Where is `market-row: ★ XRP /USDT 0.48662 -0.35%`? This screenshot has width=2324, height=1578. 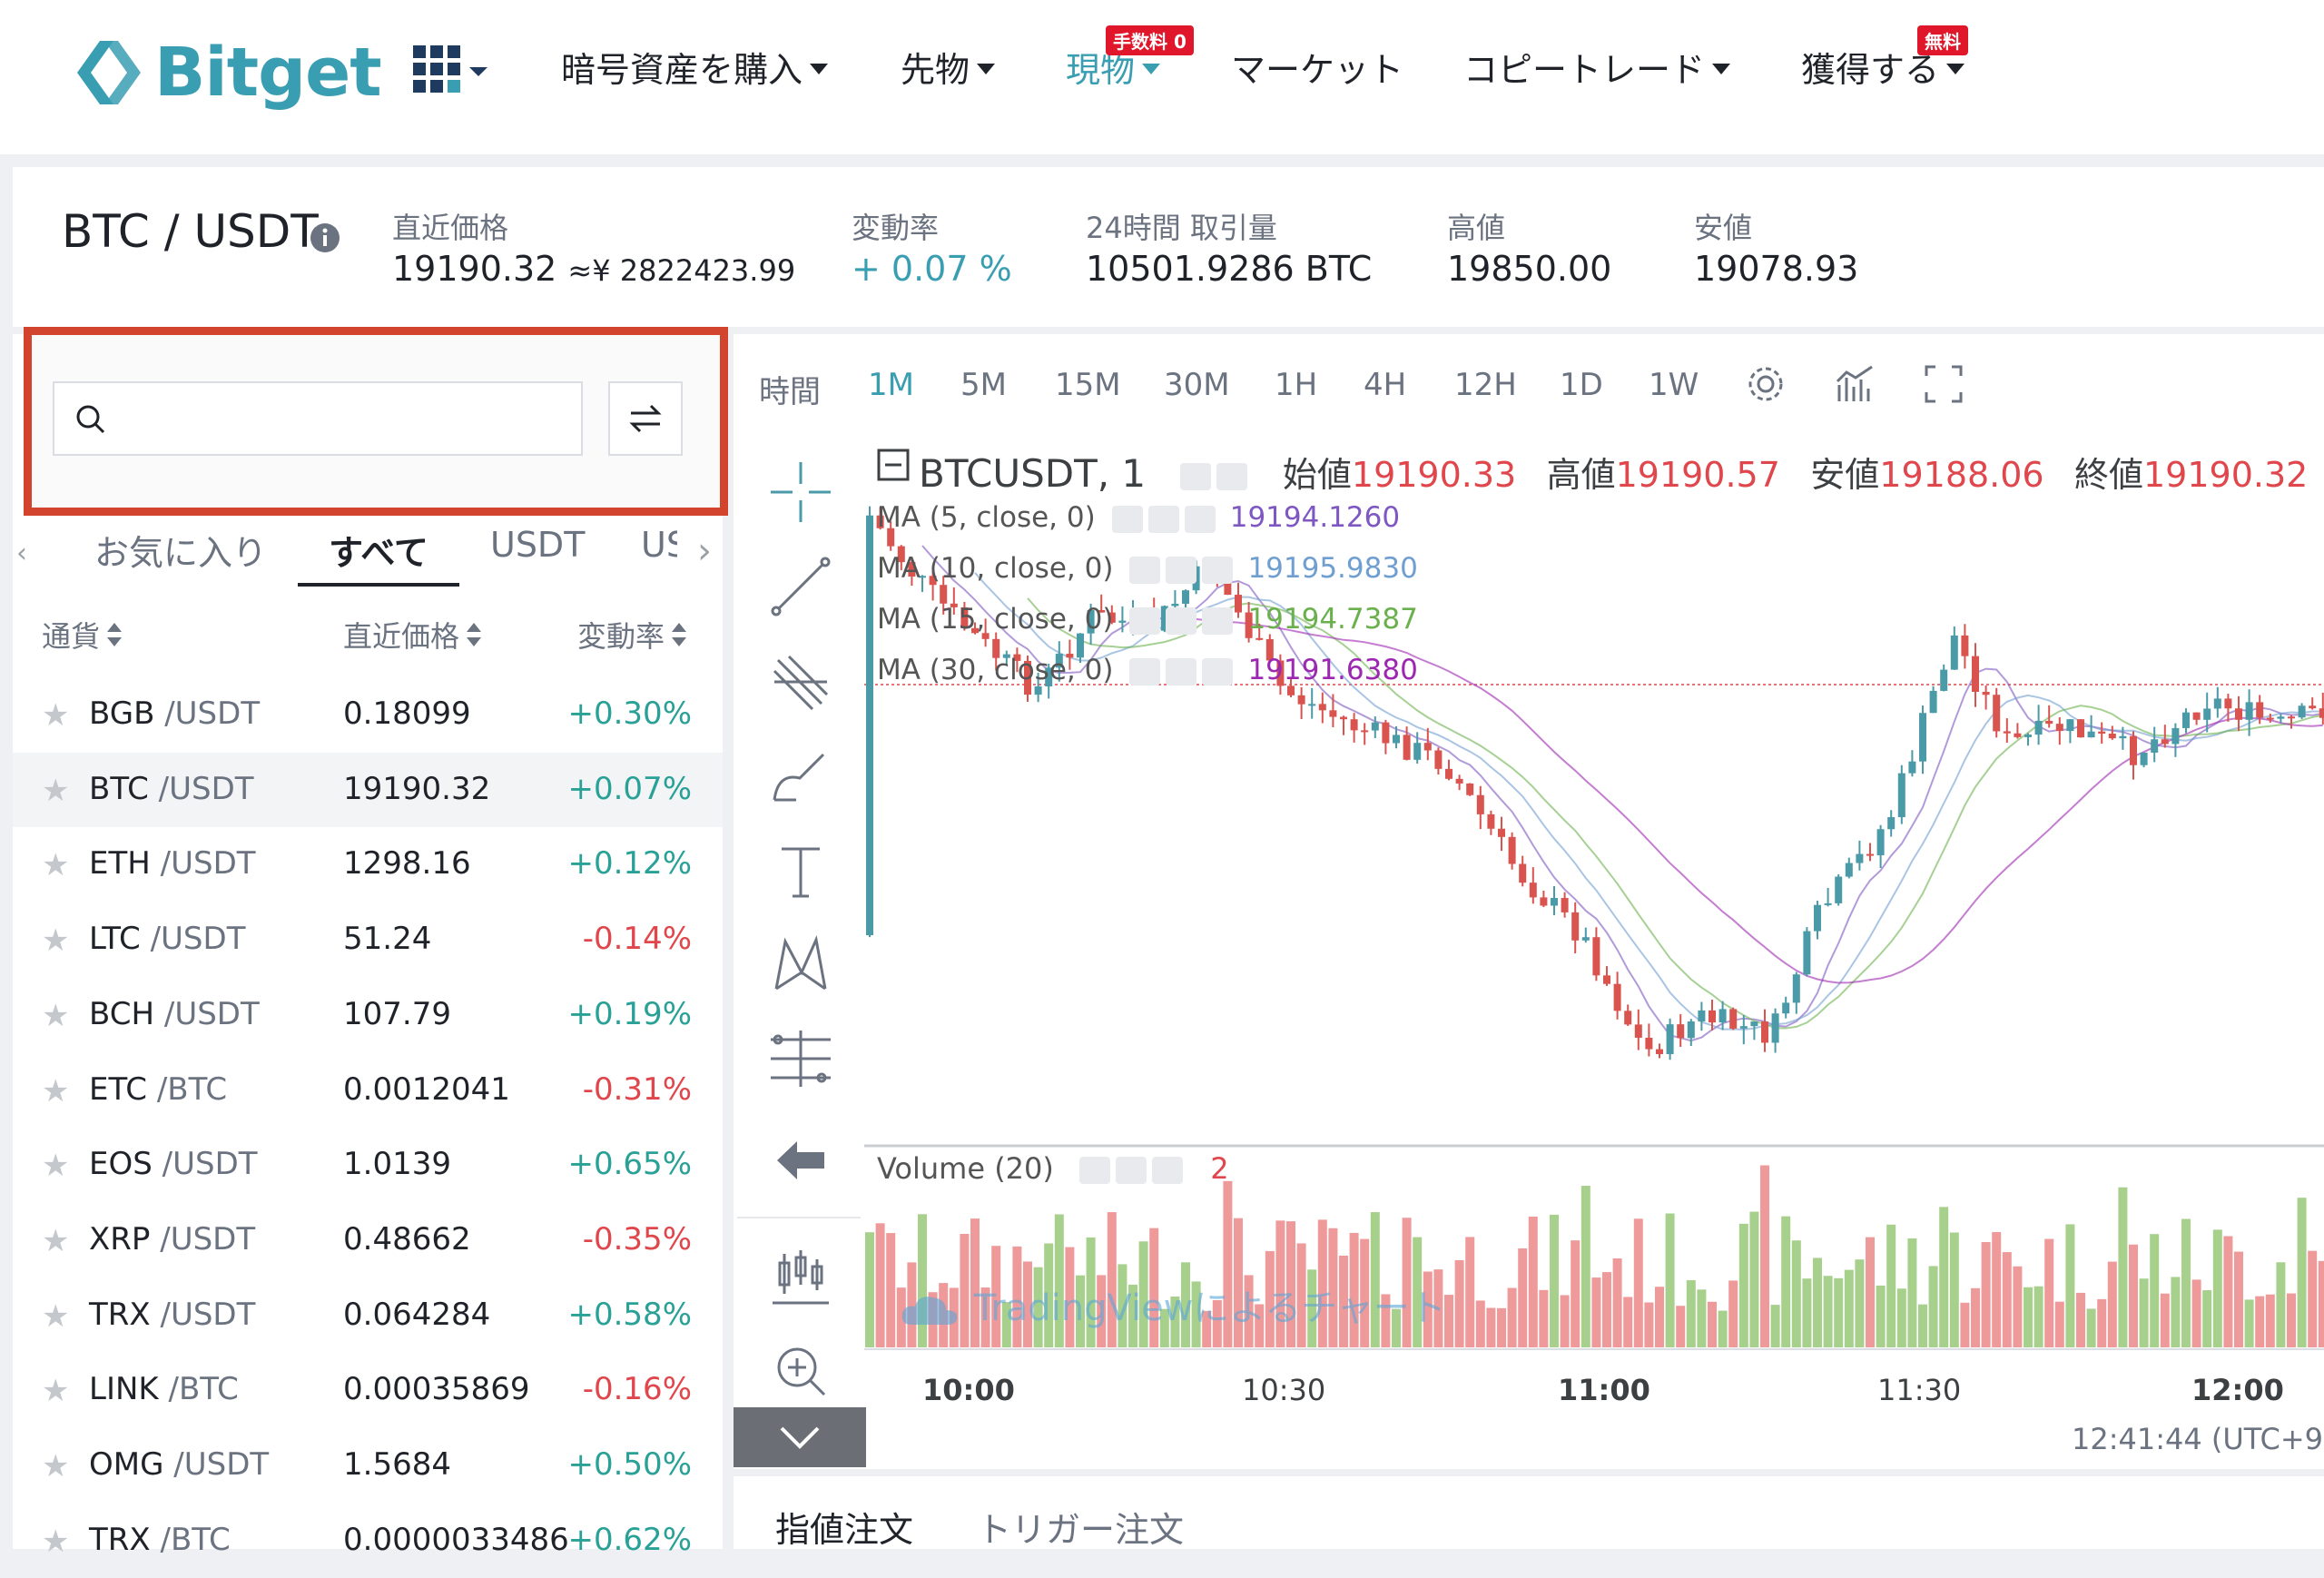
market-row: ★ XRP /USDT 0.48662 -0.35% is located at coordinates (368, 1240).